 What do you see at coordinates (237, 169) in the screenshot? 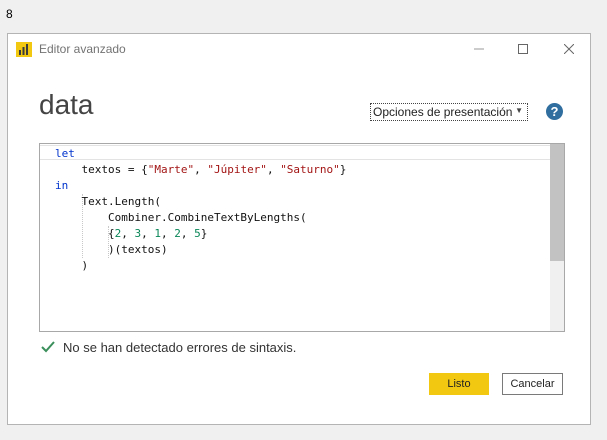
I see `code-token: "Júpiter"` at bounding box center [237, 169].